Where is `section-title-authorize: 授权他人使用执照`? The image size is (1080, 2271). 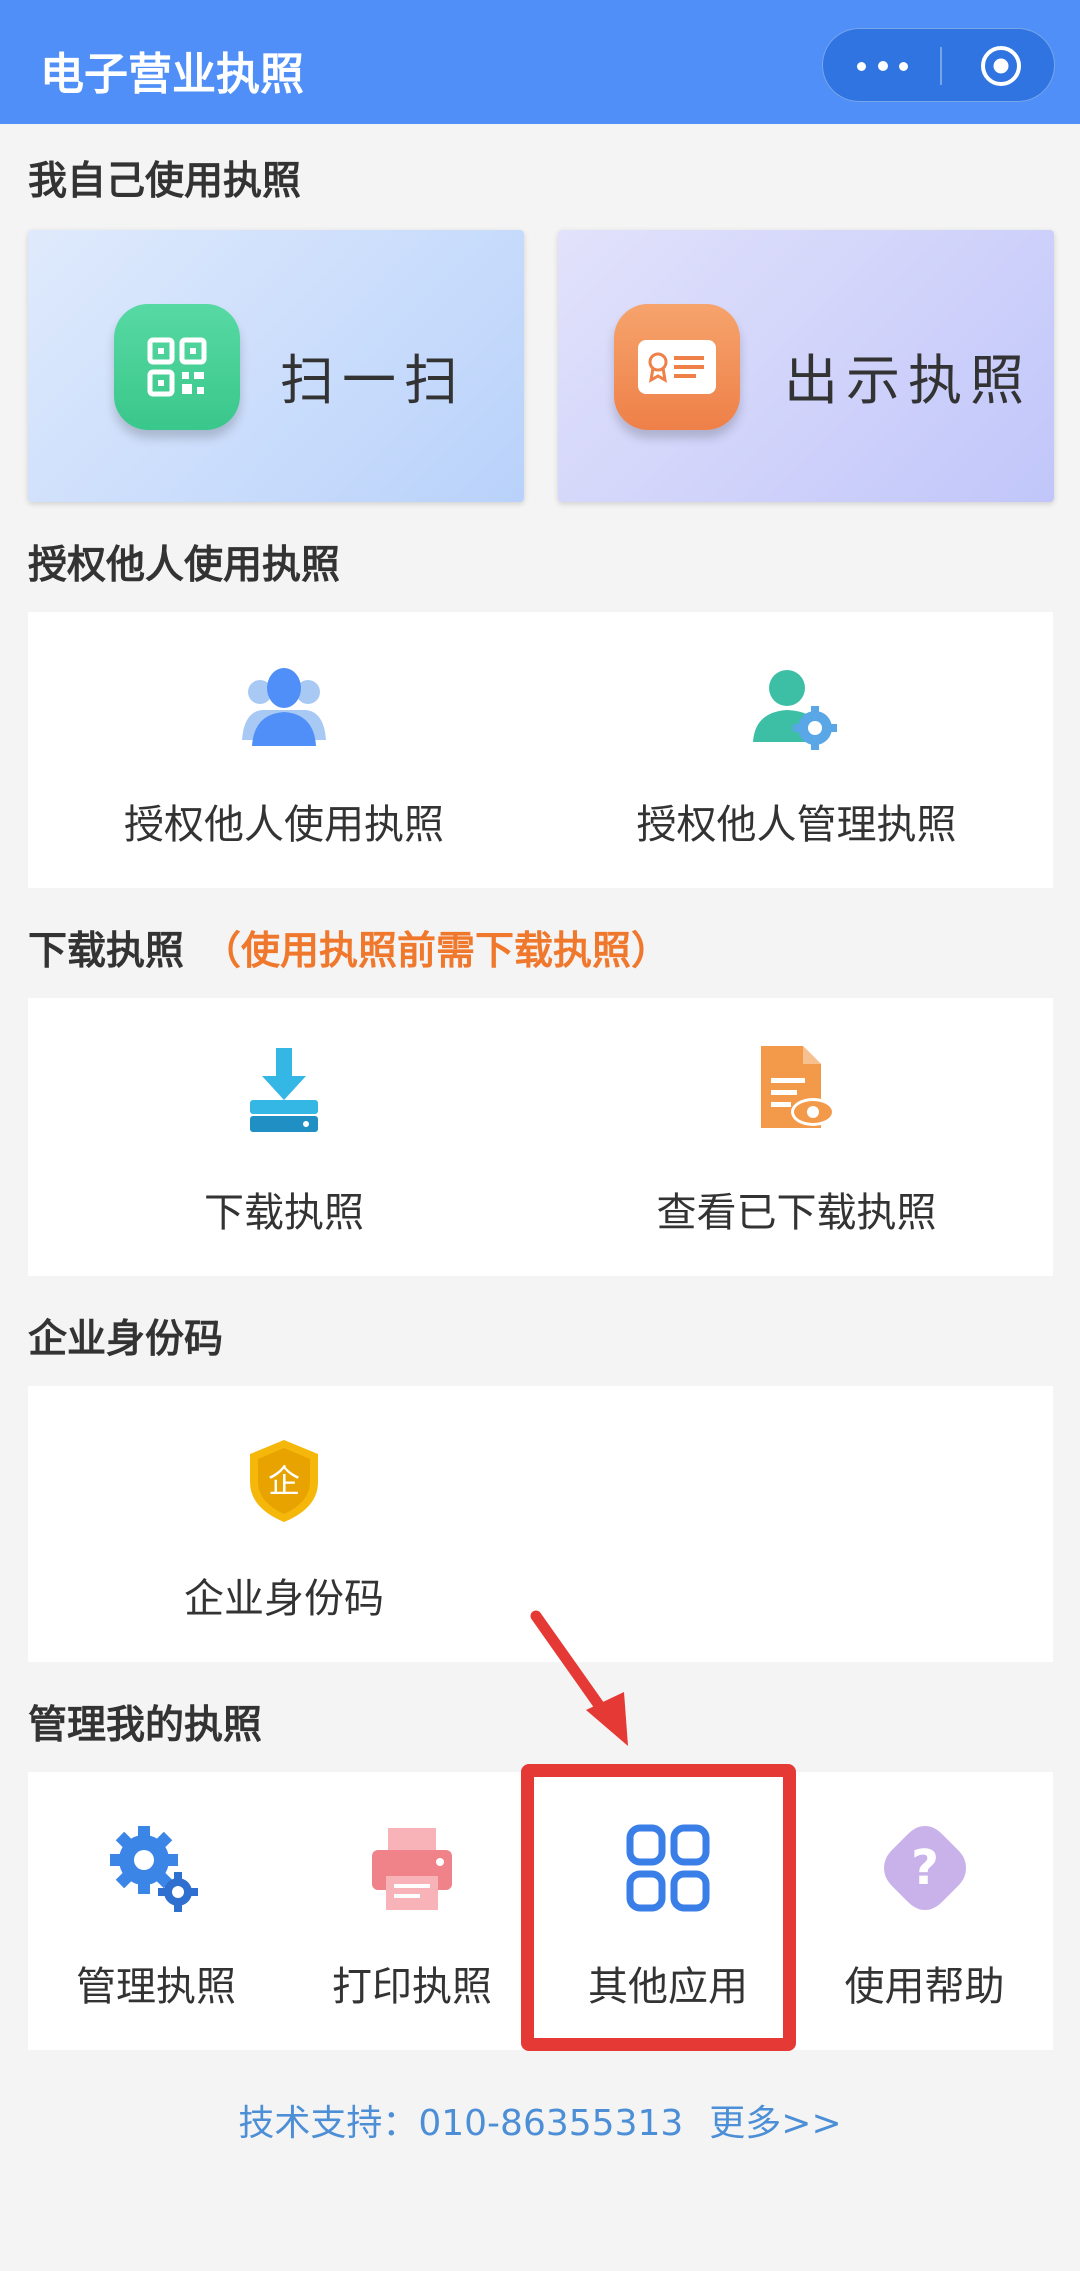 section-title-authorize: 授权他人使用执照 is located at coordinates (184, 565).